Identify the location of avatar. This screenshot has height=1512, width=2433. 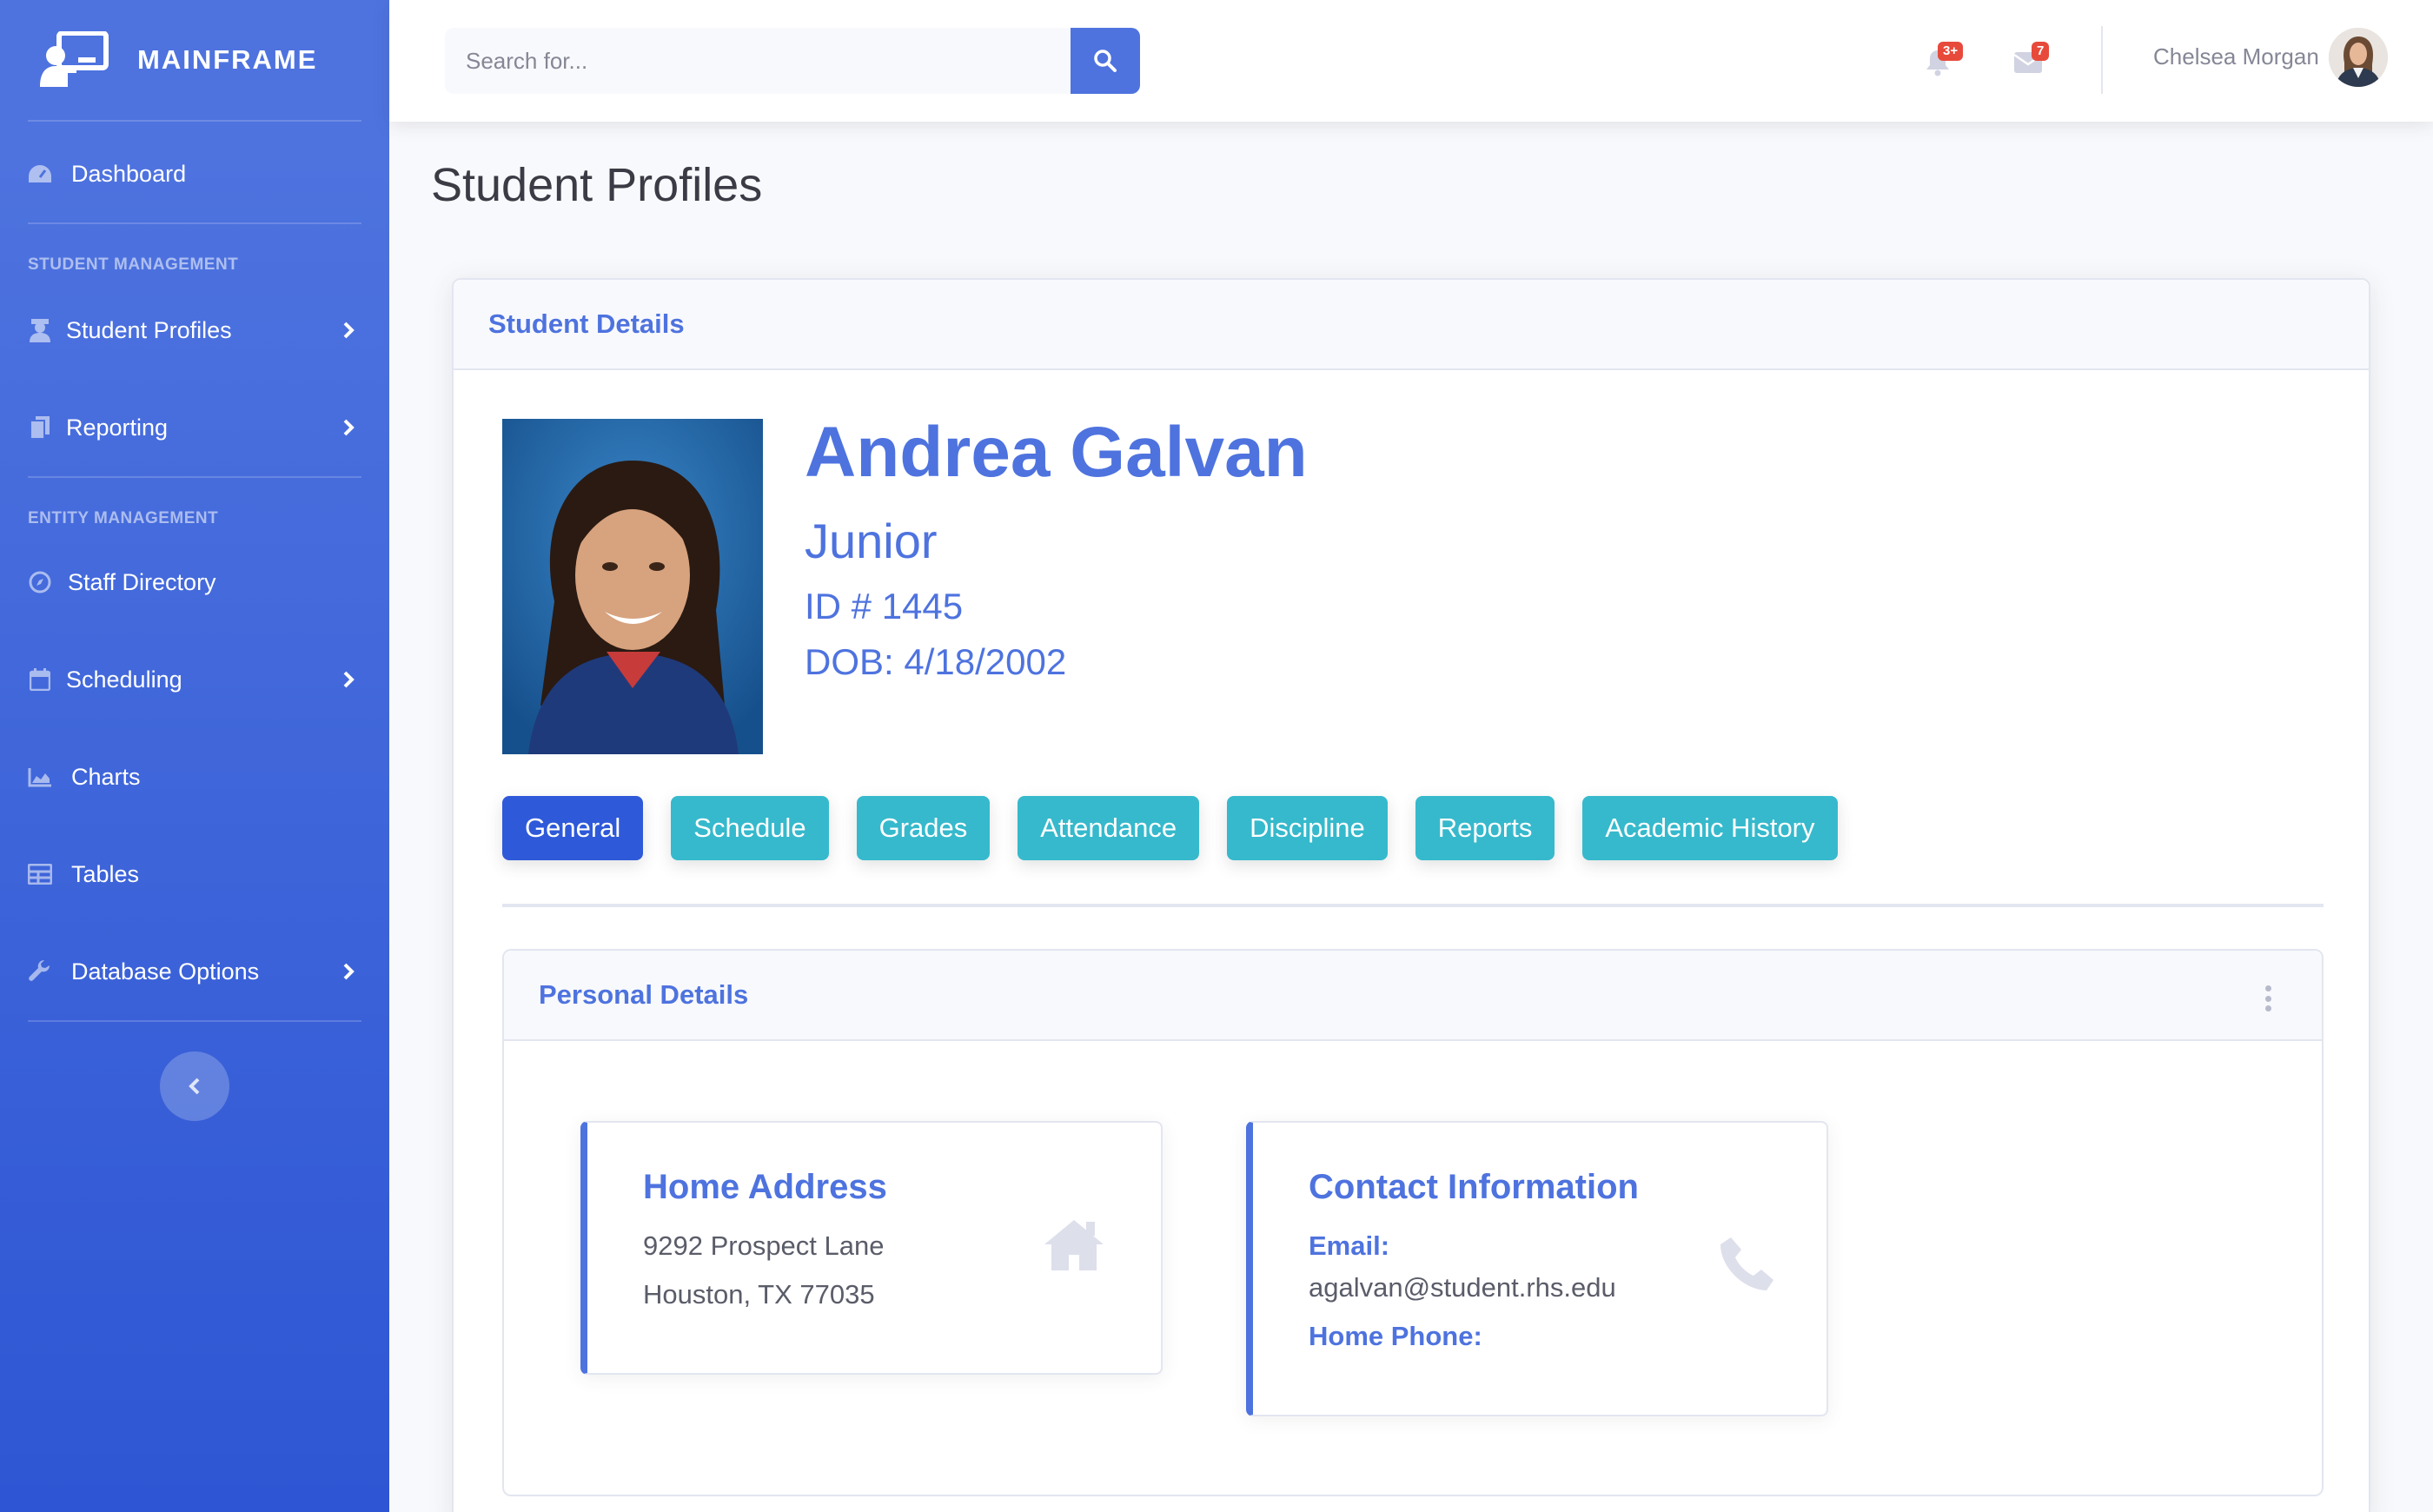
(2358, 57).